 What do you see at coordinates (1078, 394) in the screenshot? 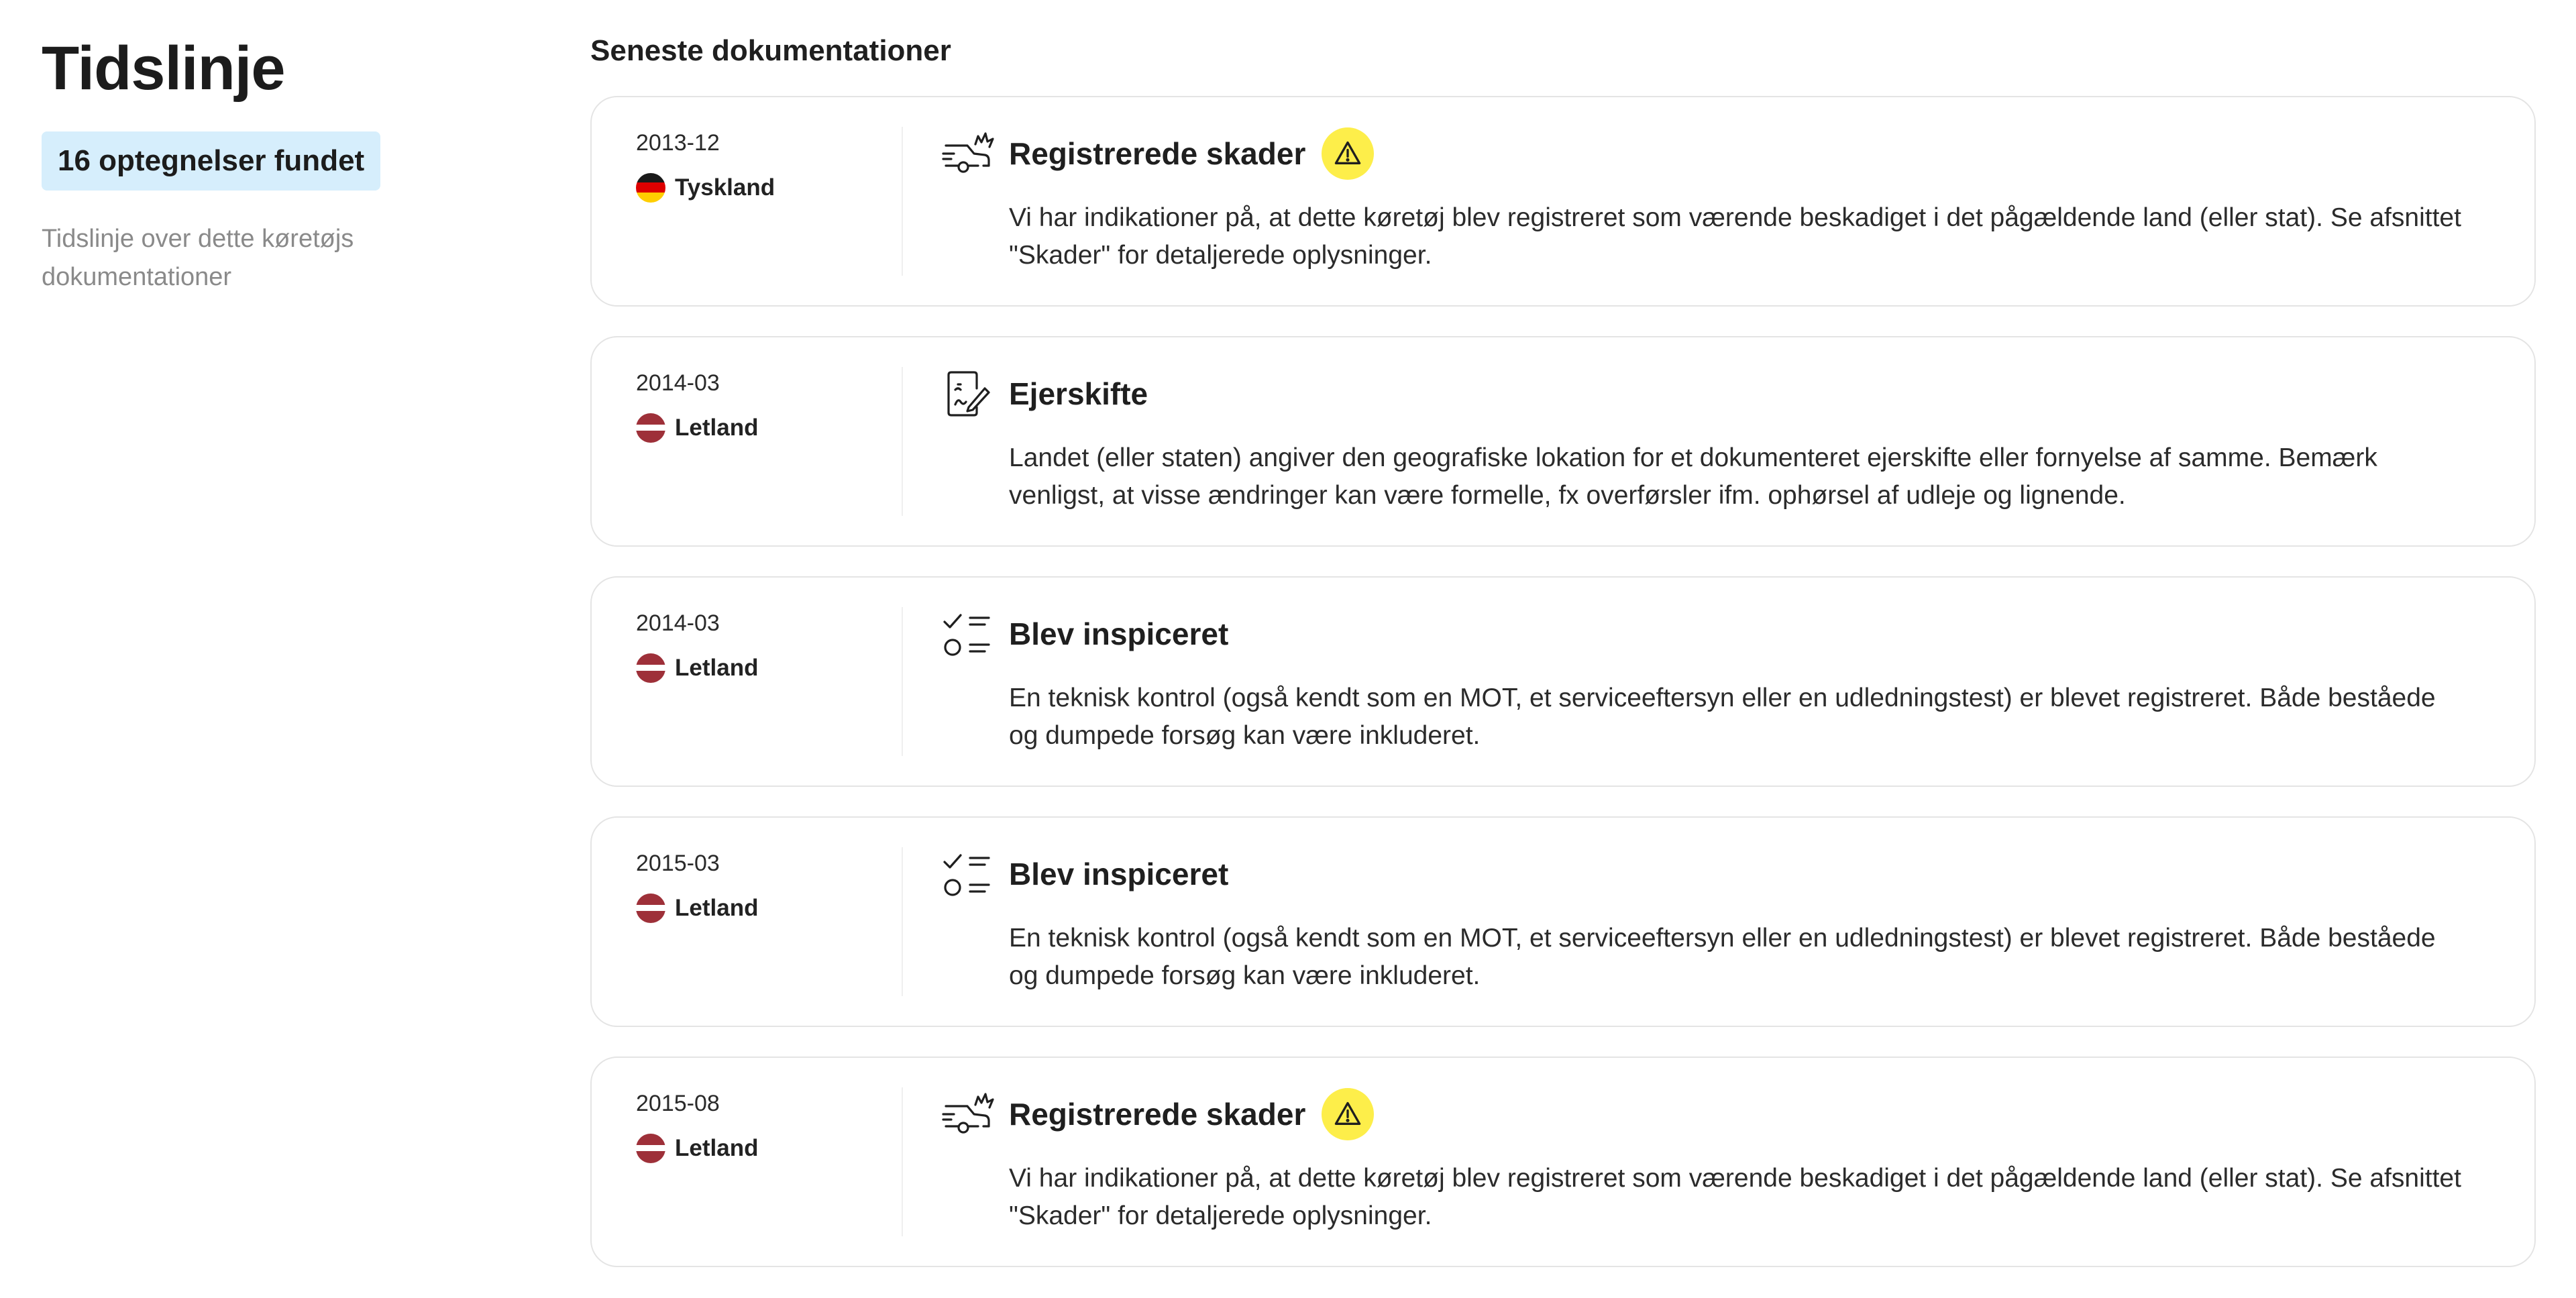
I see `record-title: Ejerskifte` at bounding box center [1078, 394].